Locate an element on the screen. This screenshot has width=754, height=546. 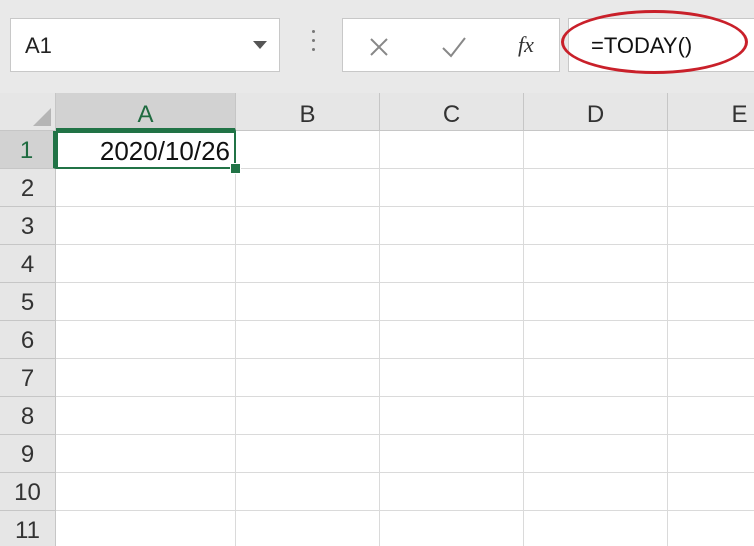
fx-icon: fx is located at coordinates (526, 44).